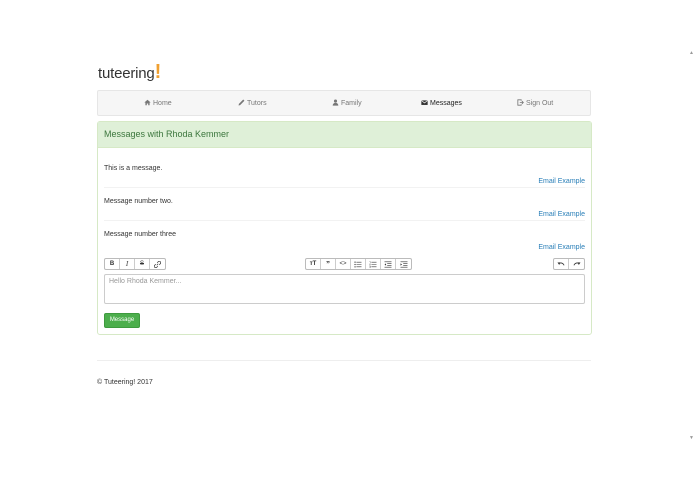 The image size is (695, 494). I want to click on sign-out-icon, so click(520, 102).